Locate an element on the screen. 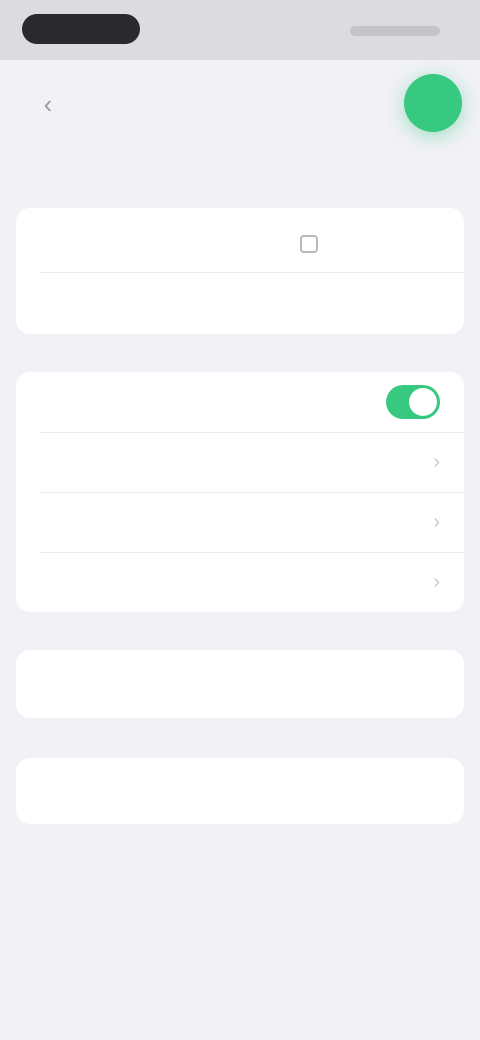 The height and width of the screenshot is (1040, 480). calendar-icon is located at coordinates (309, 244).